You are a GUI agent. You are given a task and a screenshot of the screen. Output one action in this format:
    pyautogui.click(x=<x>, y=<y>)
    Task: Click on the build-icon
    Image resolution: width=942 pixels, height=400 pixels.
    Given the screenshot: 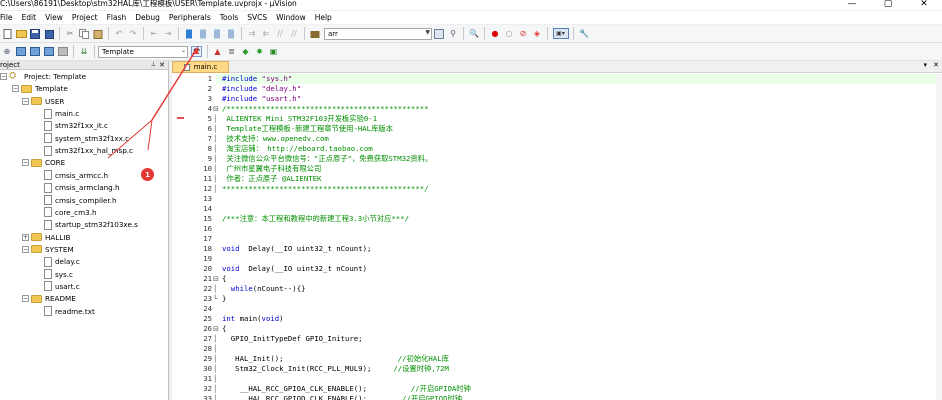 What is the action you would take?
    pyautogui.click(x=21, y=51)
    